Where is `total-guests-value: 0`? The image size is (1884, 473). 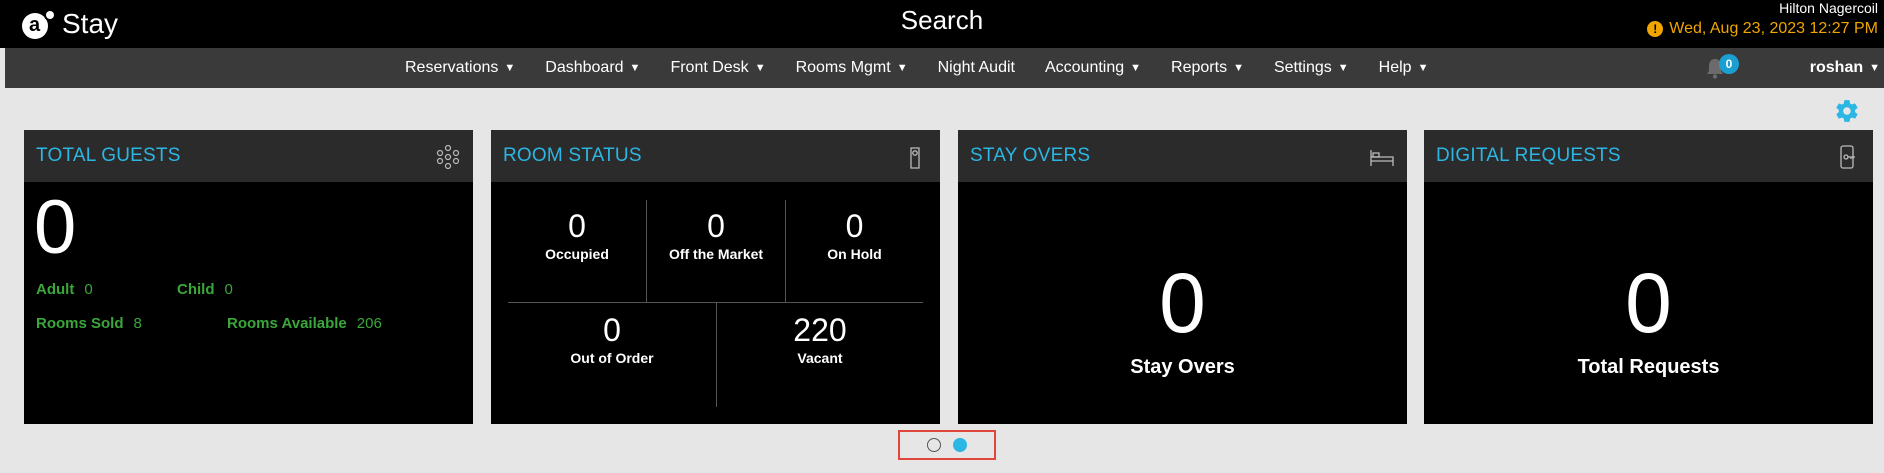
total-guests-value: 0 is located at coordinates (55, 227).